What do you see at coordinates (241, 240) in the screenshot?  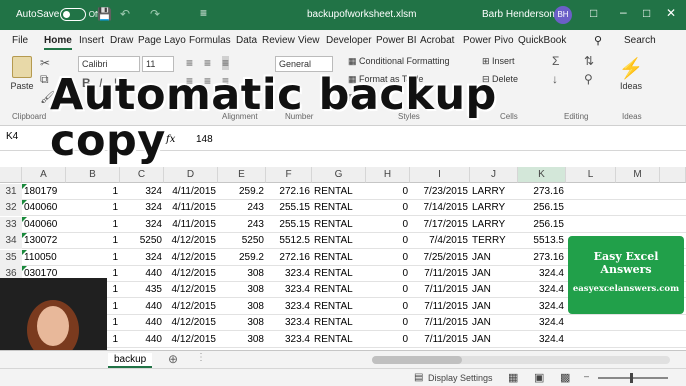 I see `cell-e: 5250` at bounding box center [241, 240].